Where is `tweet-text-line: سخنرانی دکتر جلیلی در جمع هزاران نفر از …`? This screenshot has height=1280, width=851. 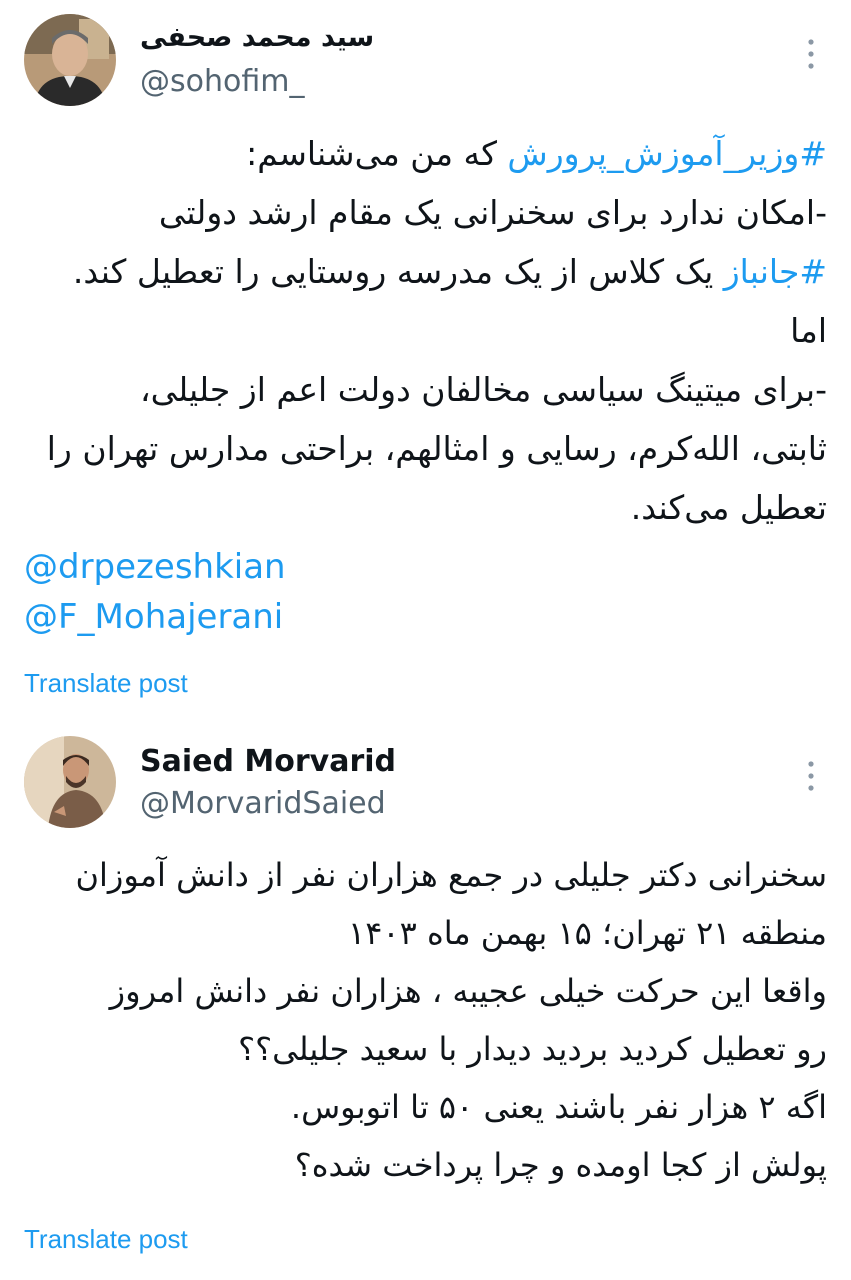
tweet-text-line: سخنرانی دکتر جلیلی در جمع هزاران نفر از … is located at coordinates (427, 875).